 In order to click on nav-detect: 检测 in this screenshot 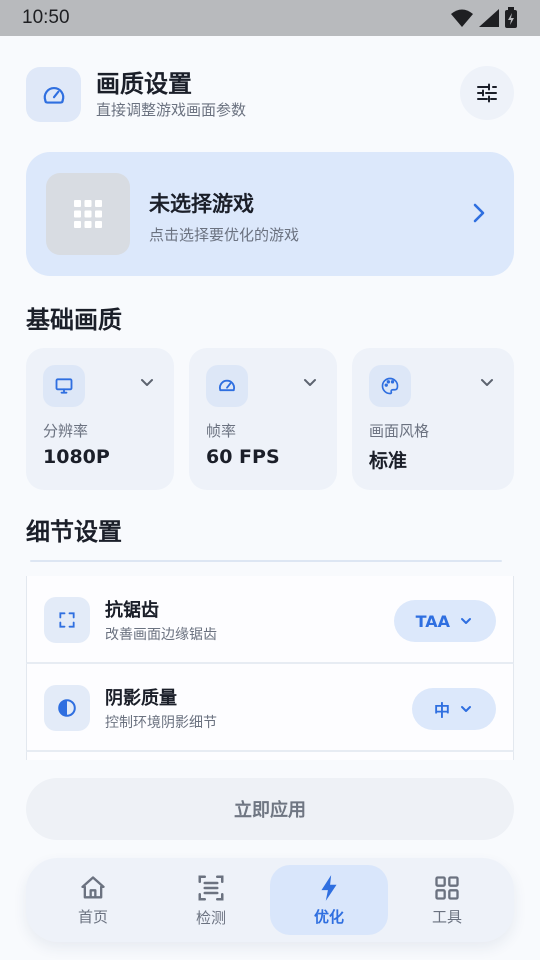, I will do `click(211, 900)`.